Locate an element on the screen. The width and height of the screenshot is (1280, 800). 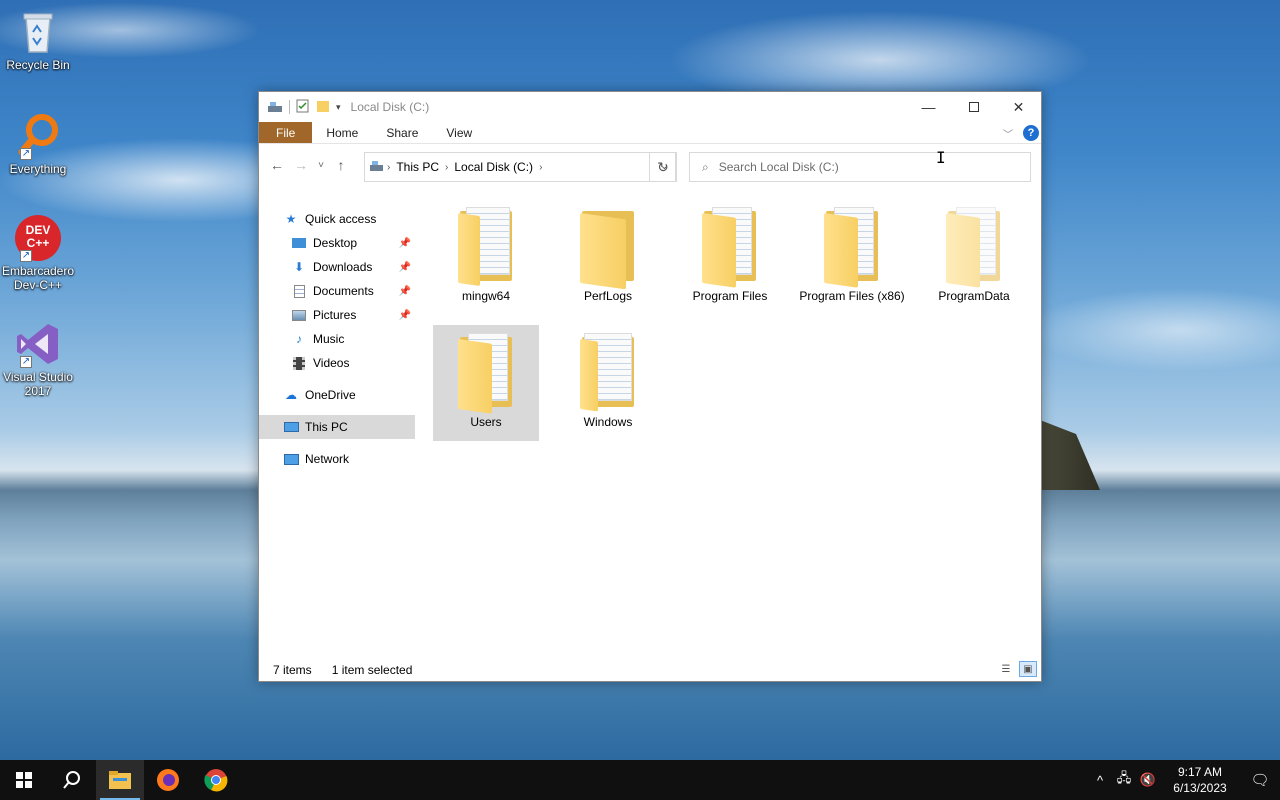
tab-file: File is located at coordinates (286, 132).